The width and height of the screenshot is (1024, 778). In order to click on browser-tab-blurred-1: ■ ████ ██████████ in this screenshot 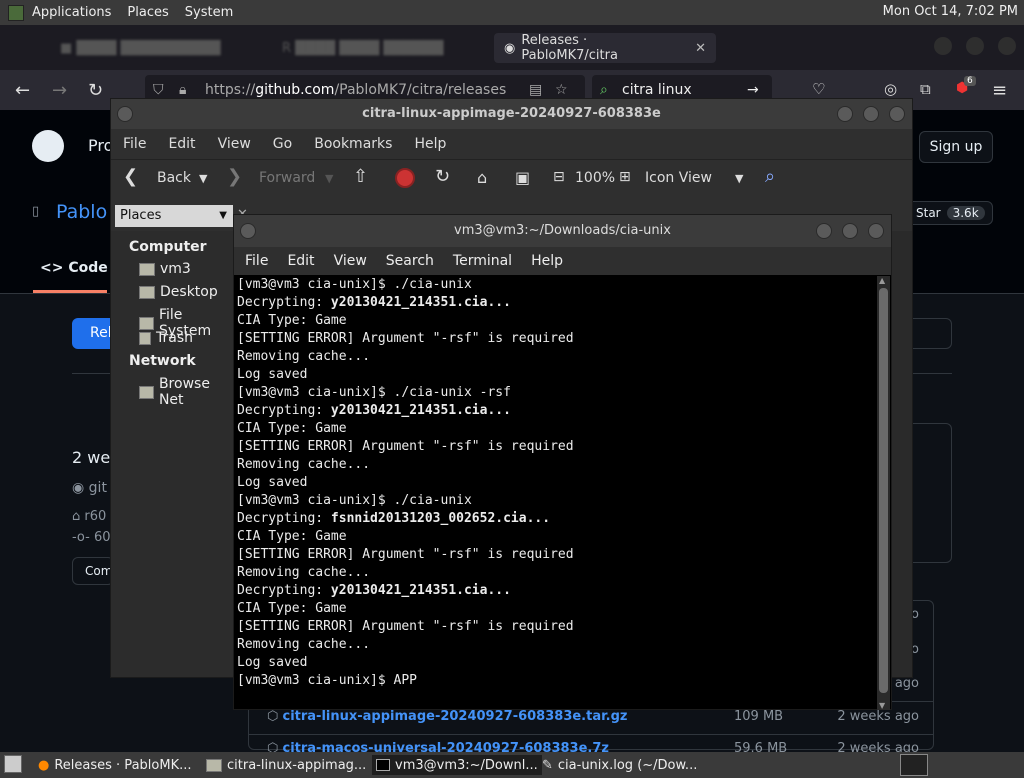, I will do `click(155, 48)`.